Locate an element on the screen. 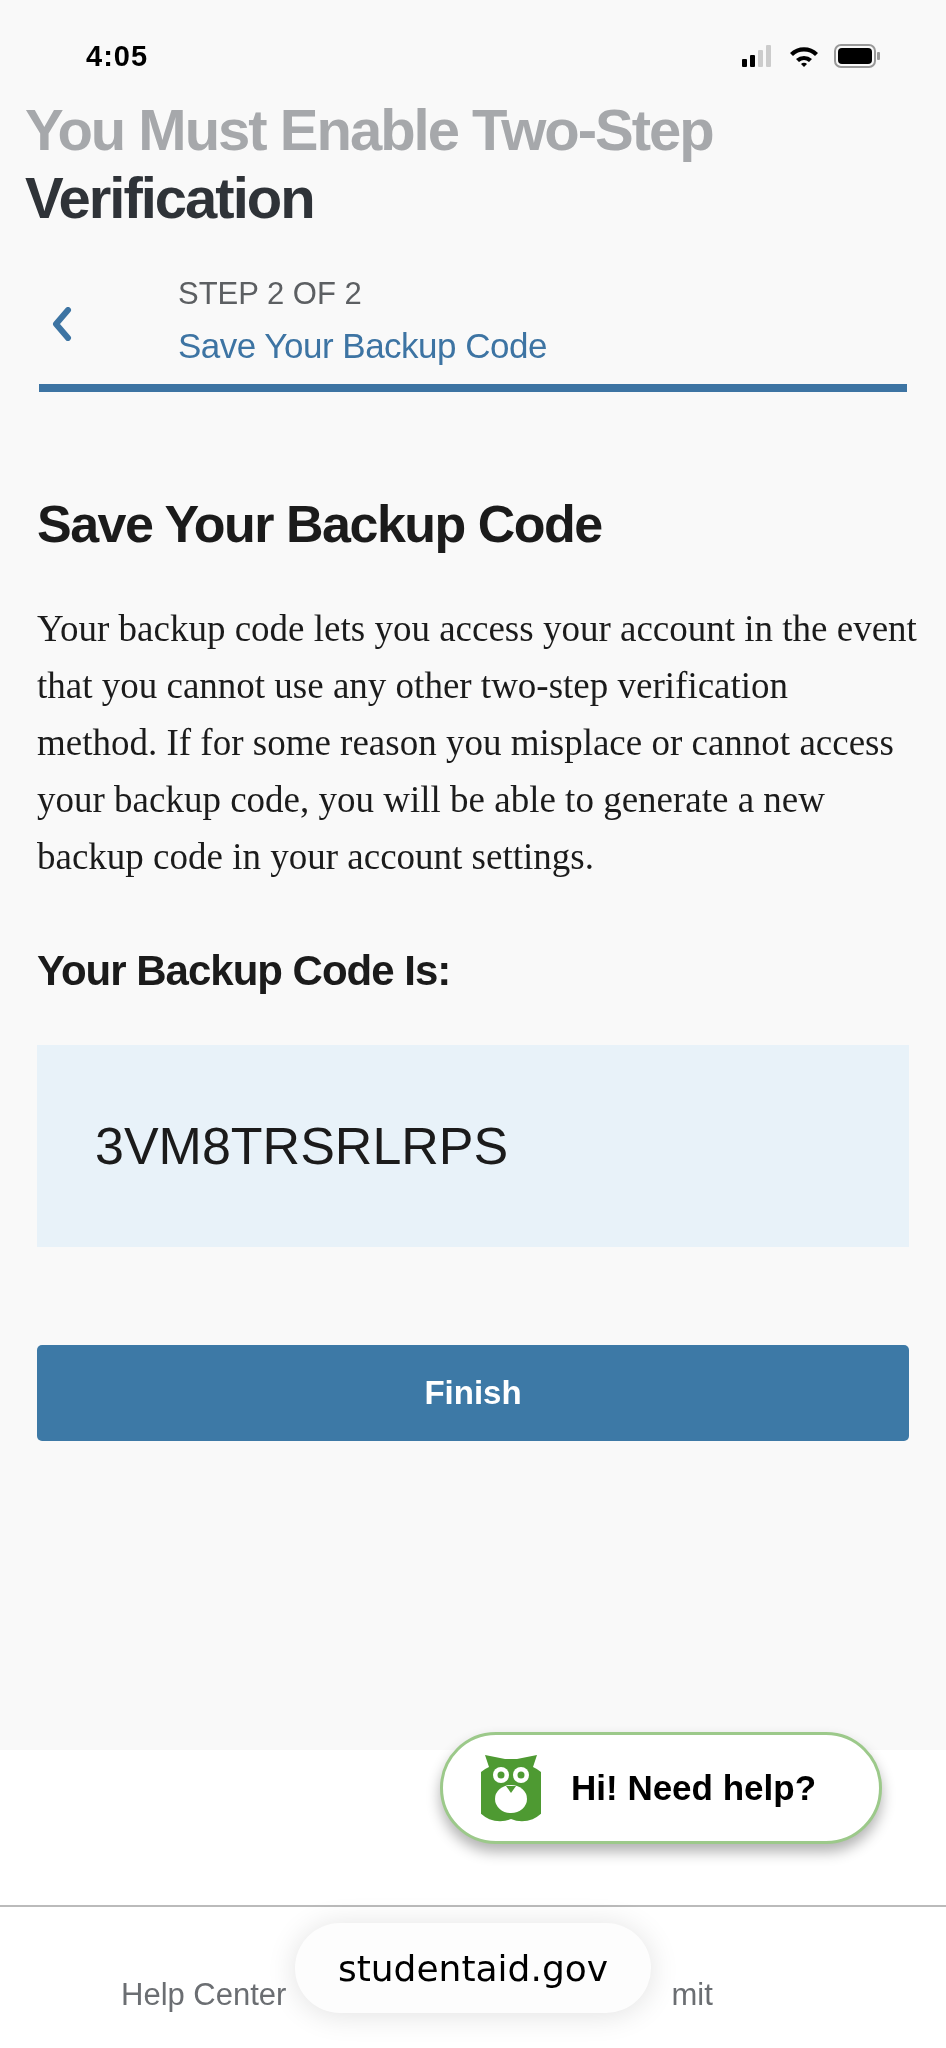 The image size is (946, 2048). step-title: Save Your Backup Code is located at coordinates (362, 346).